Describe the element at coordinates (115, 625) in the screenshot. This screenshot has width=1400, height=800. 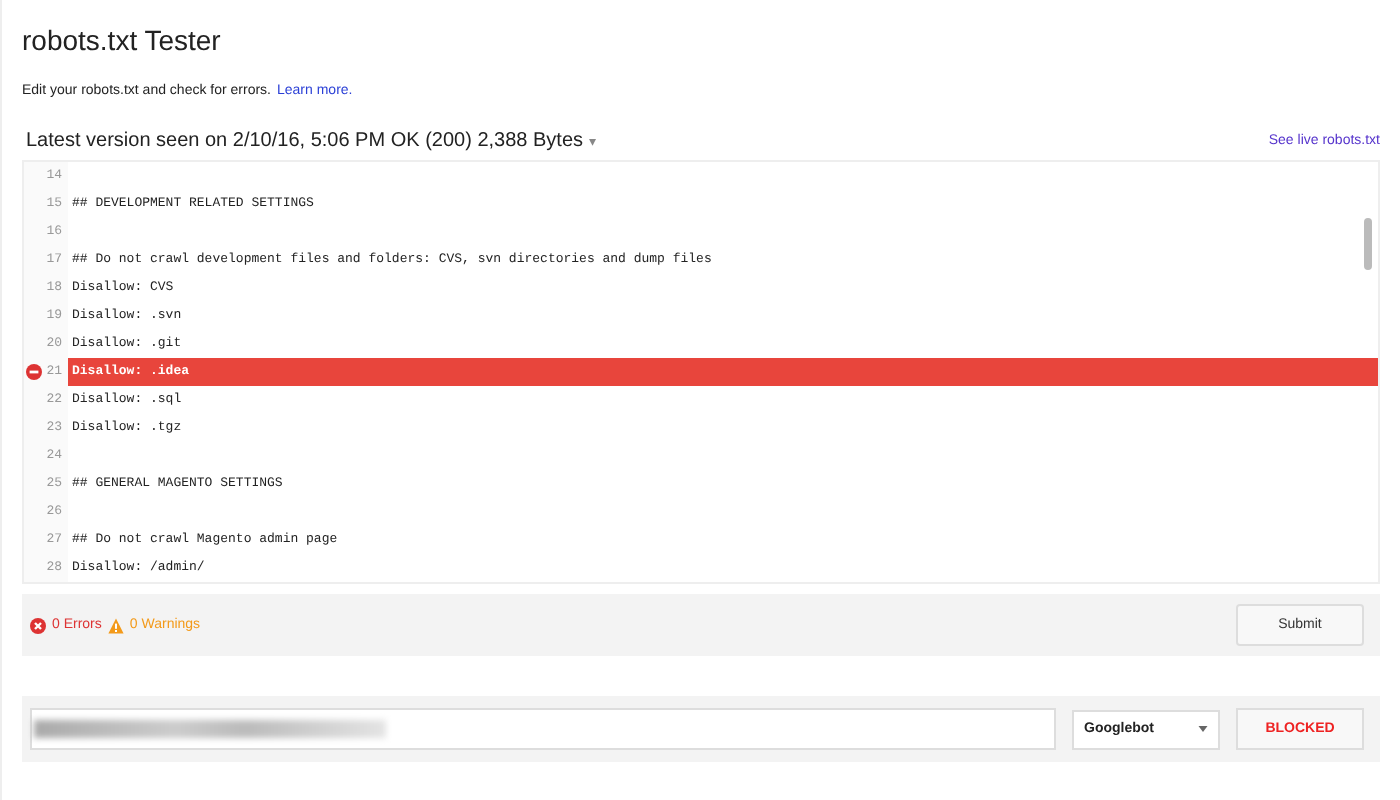
I see `warning-icon` at that location.